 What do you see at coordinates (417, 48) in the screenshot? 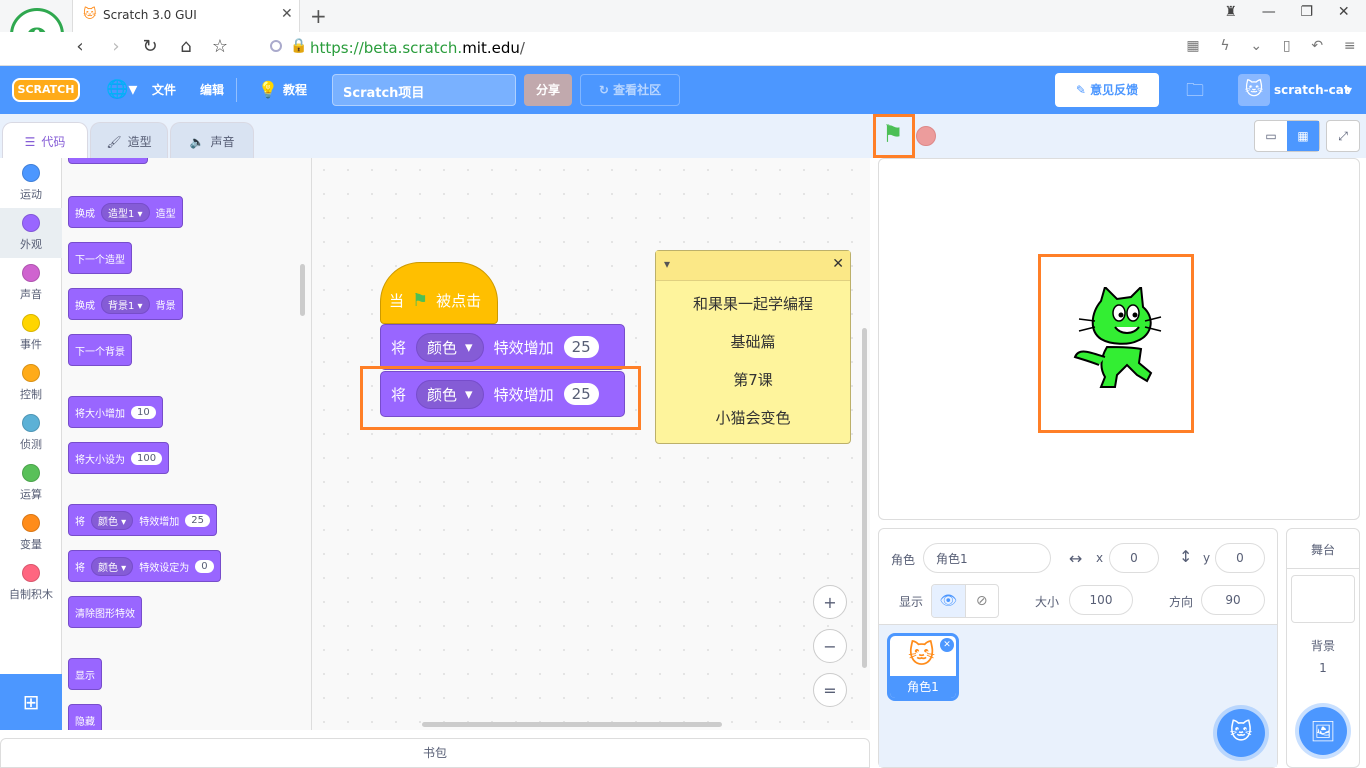
I see `url-field: https://beta.scratch.mit.edu/` at bounding box center [417, 48].